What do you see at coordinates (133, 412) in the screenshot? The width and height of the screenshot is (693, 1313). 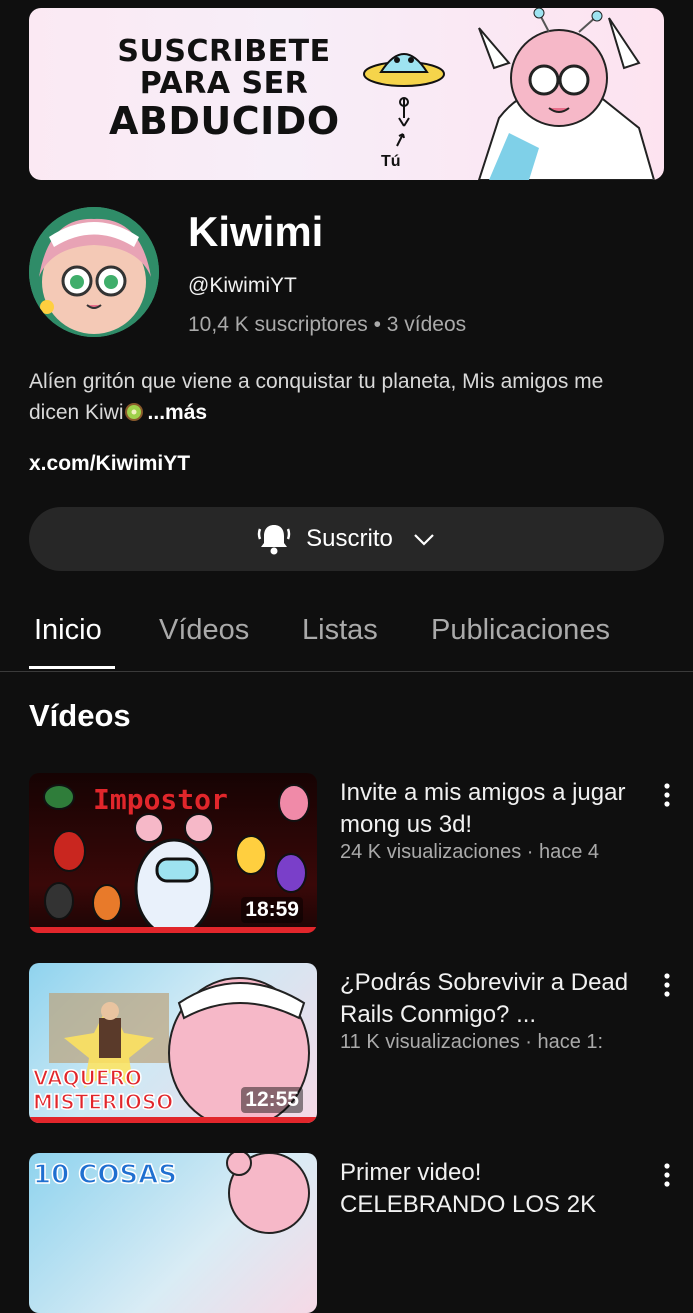 I see `kiwi-emoji-icon` at bounding box center [133, 412].